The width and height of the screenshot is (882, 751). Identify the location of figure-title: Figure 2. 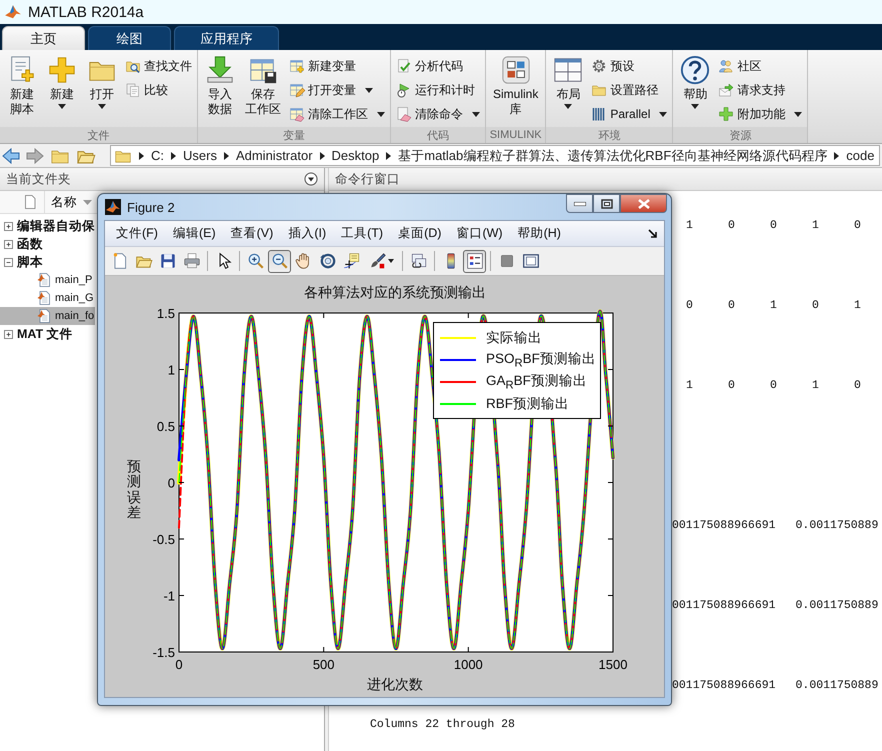
(151, 207).